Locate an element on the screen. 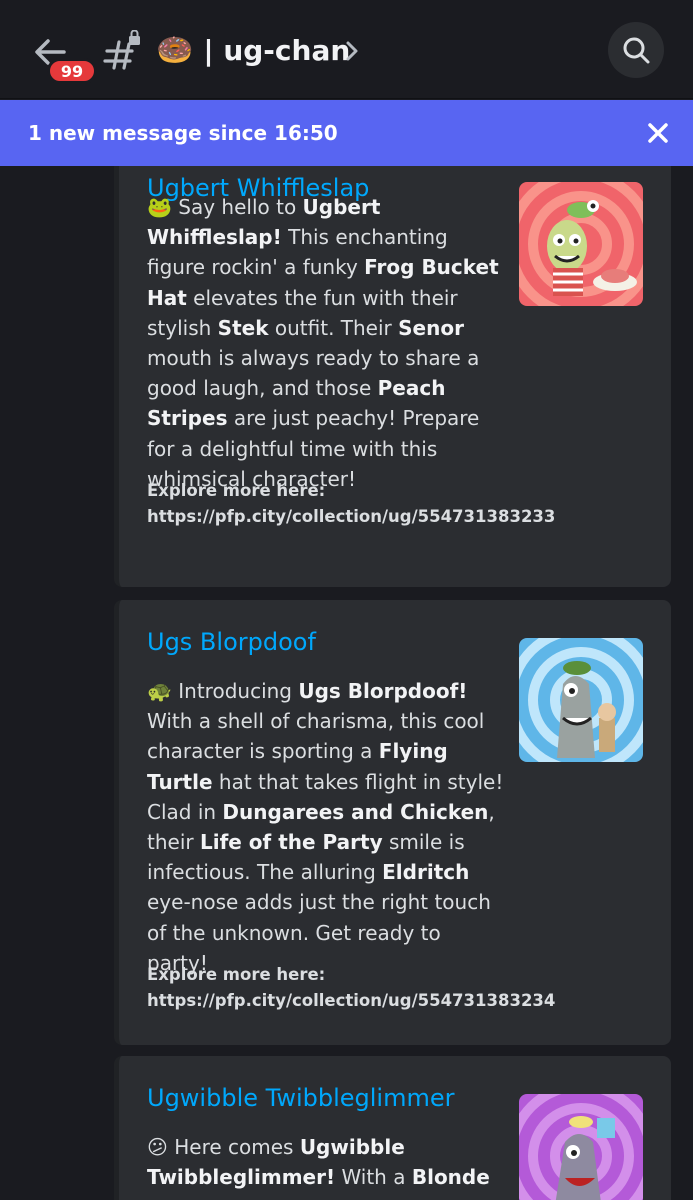  desc-bold: Life of the Party is located at coordinates (291, 842).